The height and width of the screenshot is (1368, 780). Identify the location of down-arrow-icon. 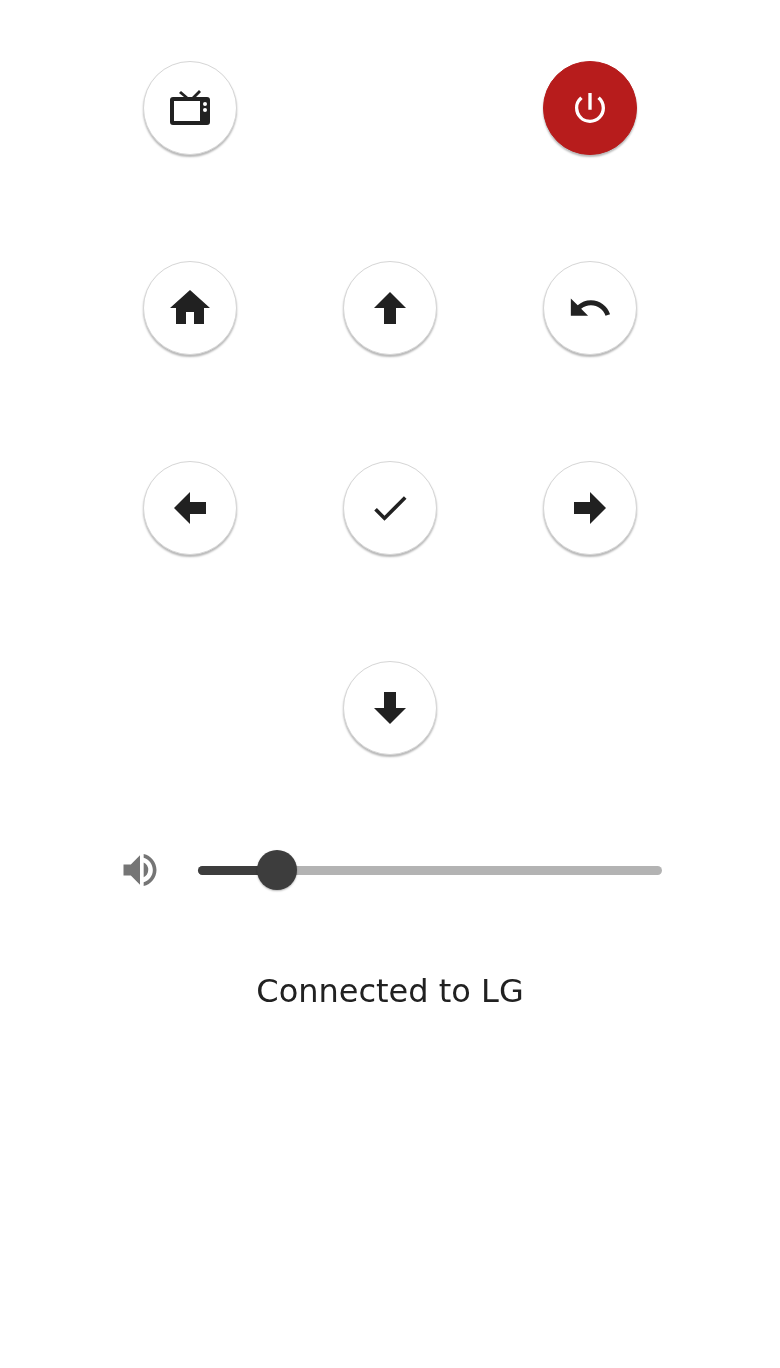
(390, 708).